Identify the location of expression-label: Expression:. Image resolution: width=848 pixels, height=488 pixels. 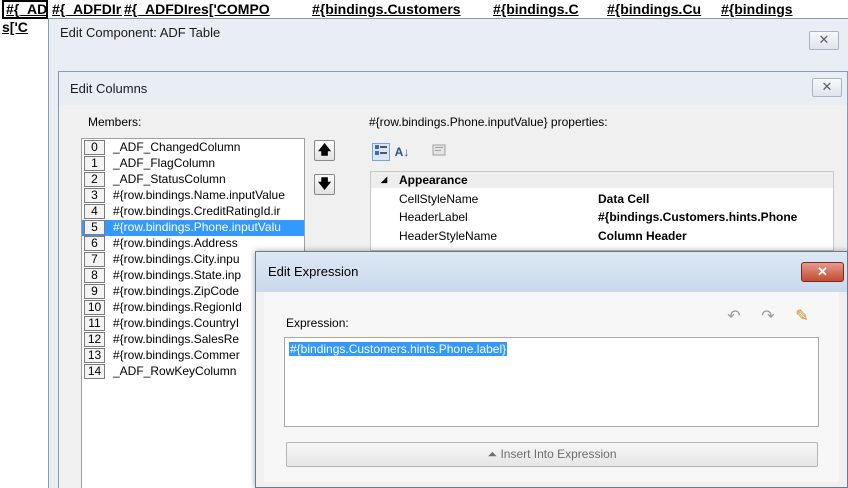
(317, 323).